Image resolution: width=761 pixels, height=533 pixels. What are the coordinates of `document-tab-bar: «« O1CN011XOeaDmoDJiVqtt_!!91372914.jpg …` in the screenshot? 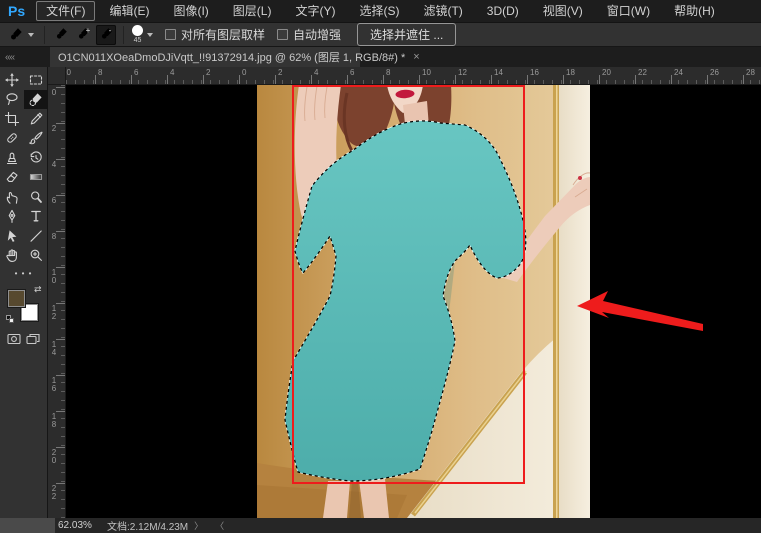 It's located at (380, 57).